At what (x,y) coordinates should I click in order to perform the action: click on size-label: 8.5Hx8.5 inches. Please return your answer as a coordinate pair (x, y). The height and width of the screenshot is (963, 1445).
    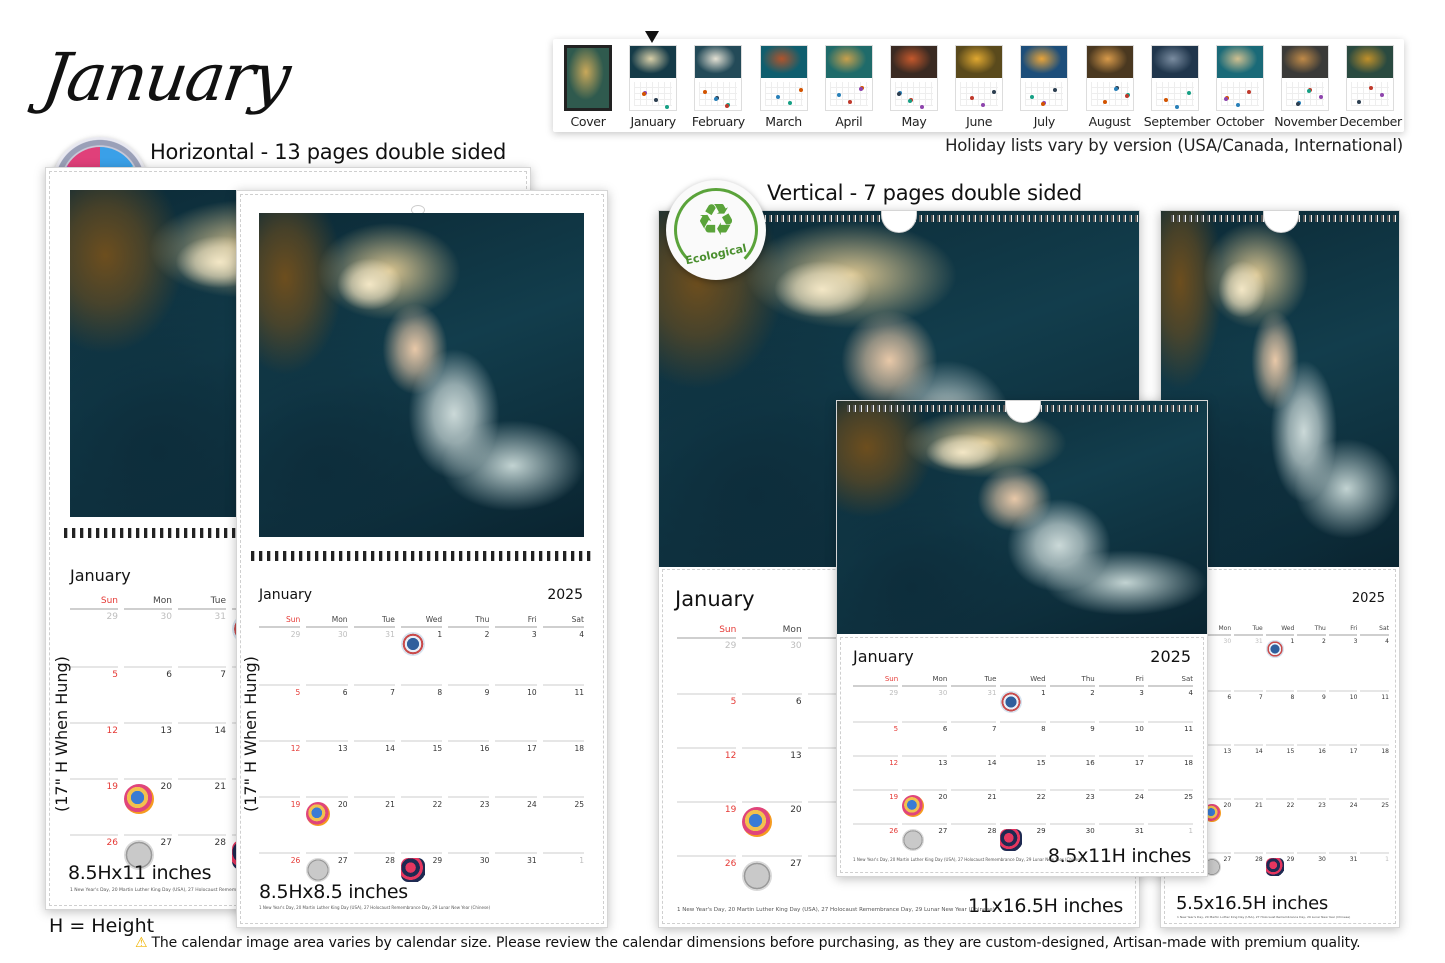
    Looking at the image, I should click on (333, 892).